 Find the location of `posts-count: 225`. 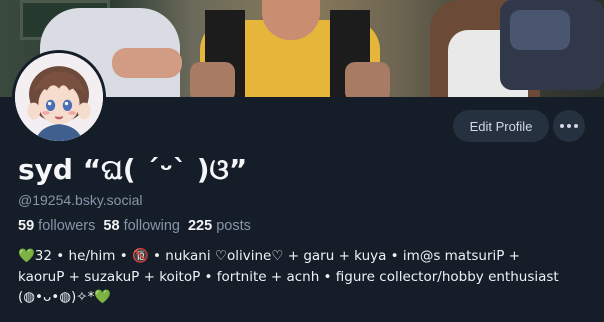

posts-count: 225 is located at coordinates (200, 226).